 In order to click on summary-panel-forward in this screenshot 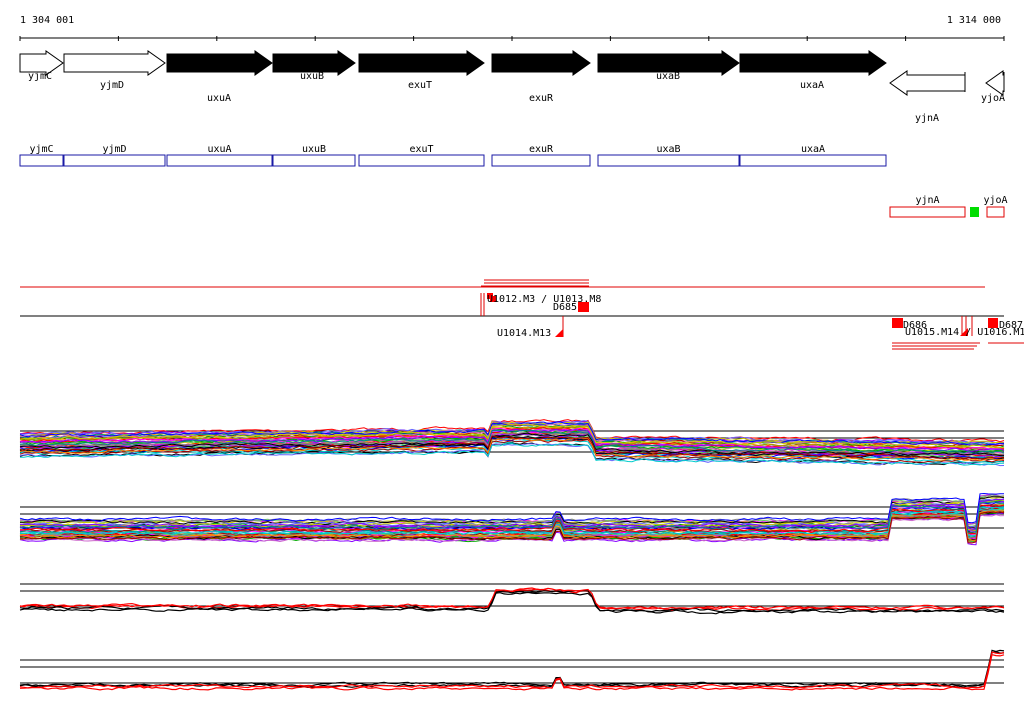, I will do `click(512, 599)`.